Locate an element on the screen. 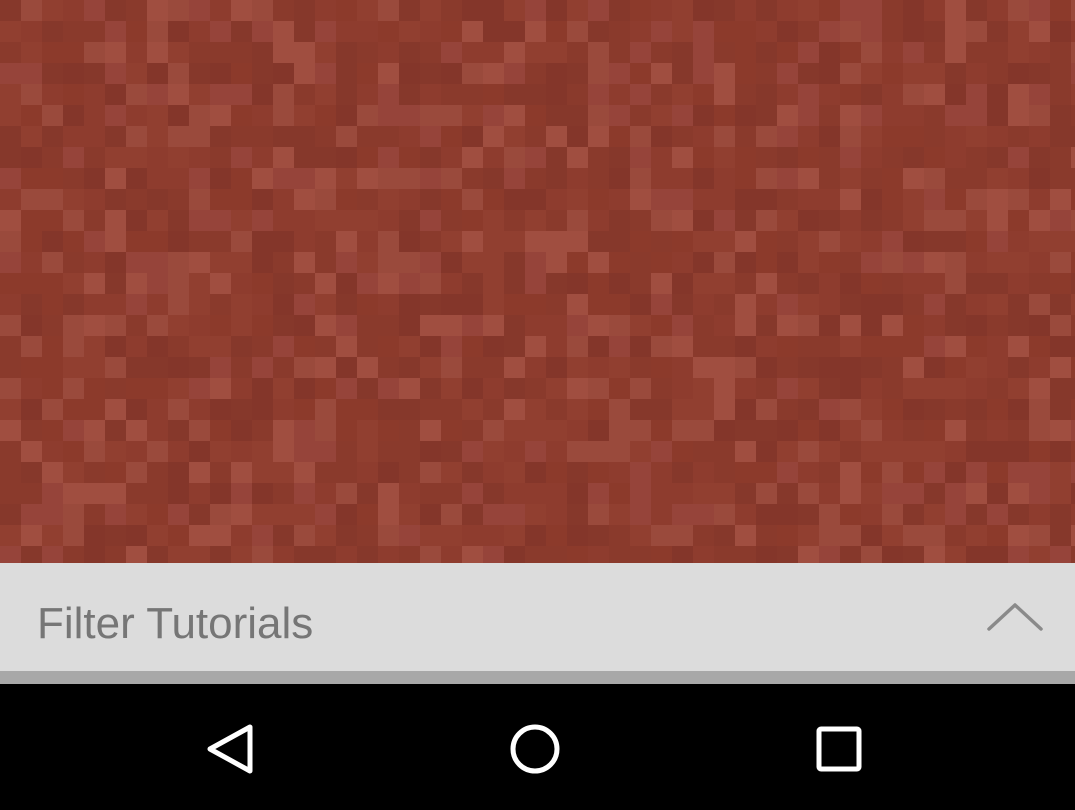 Image resolution: width=1075 pixels, height=810 pixels. recents-square-icon is located at coordinates (839, 749).